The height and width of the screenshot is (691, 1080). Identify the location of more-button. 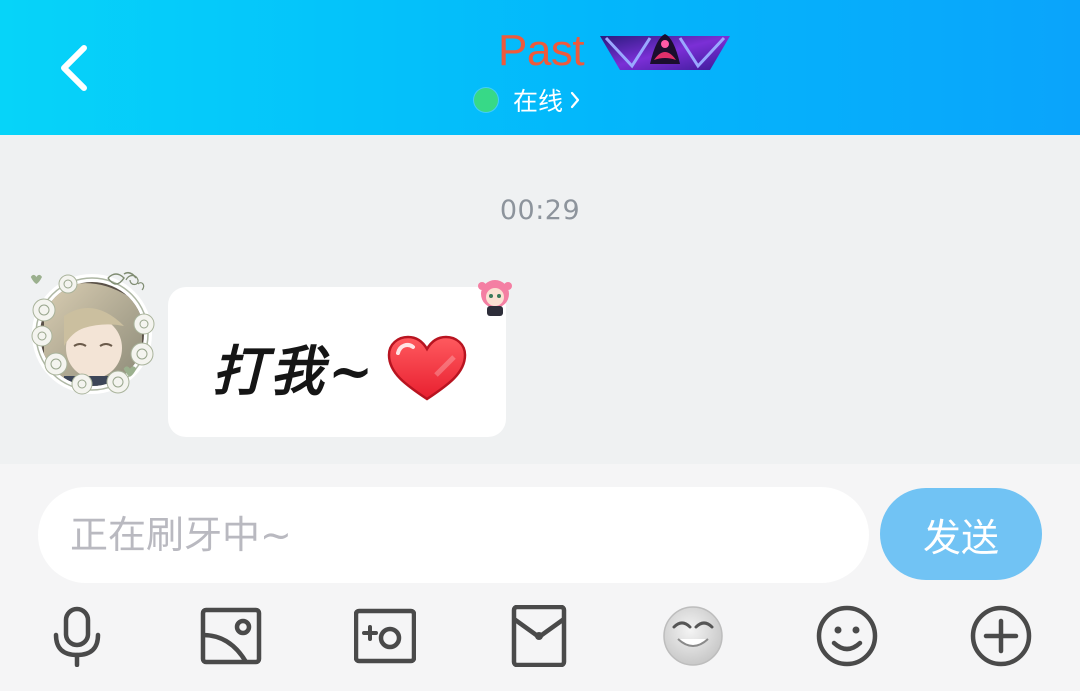
(1001, 636).